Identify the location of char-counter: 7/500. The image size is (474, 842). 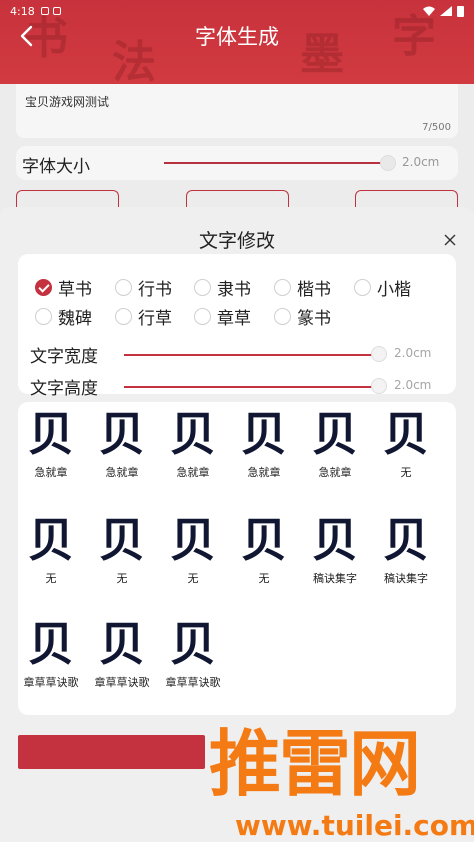
(436, 127).